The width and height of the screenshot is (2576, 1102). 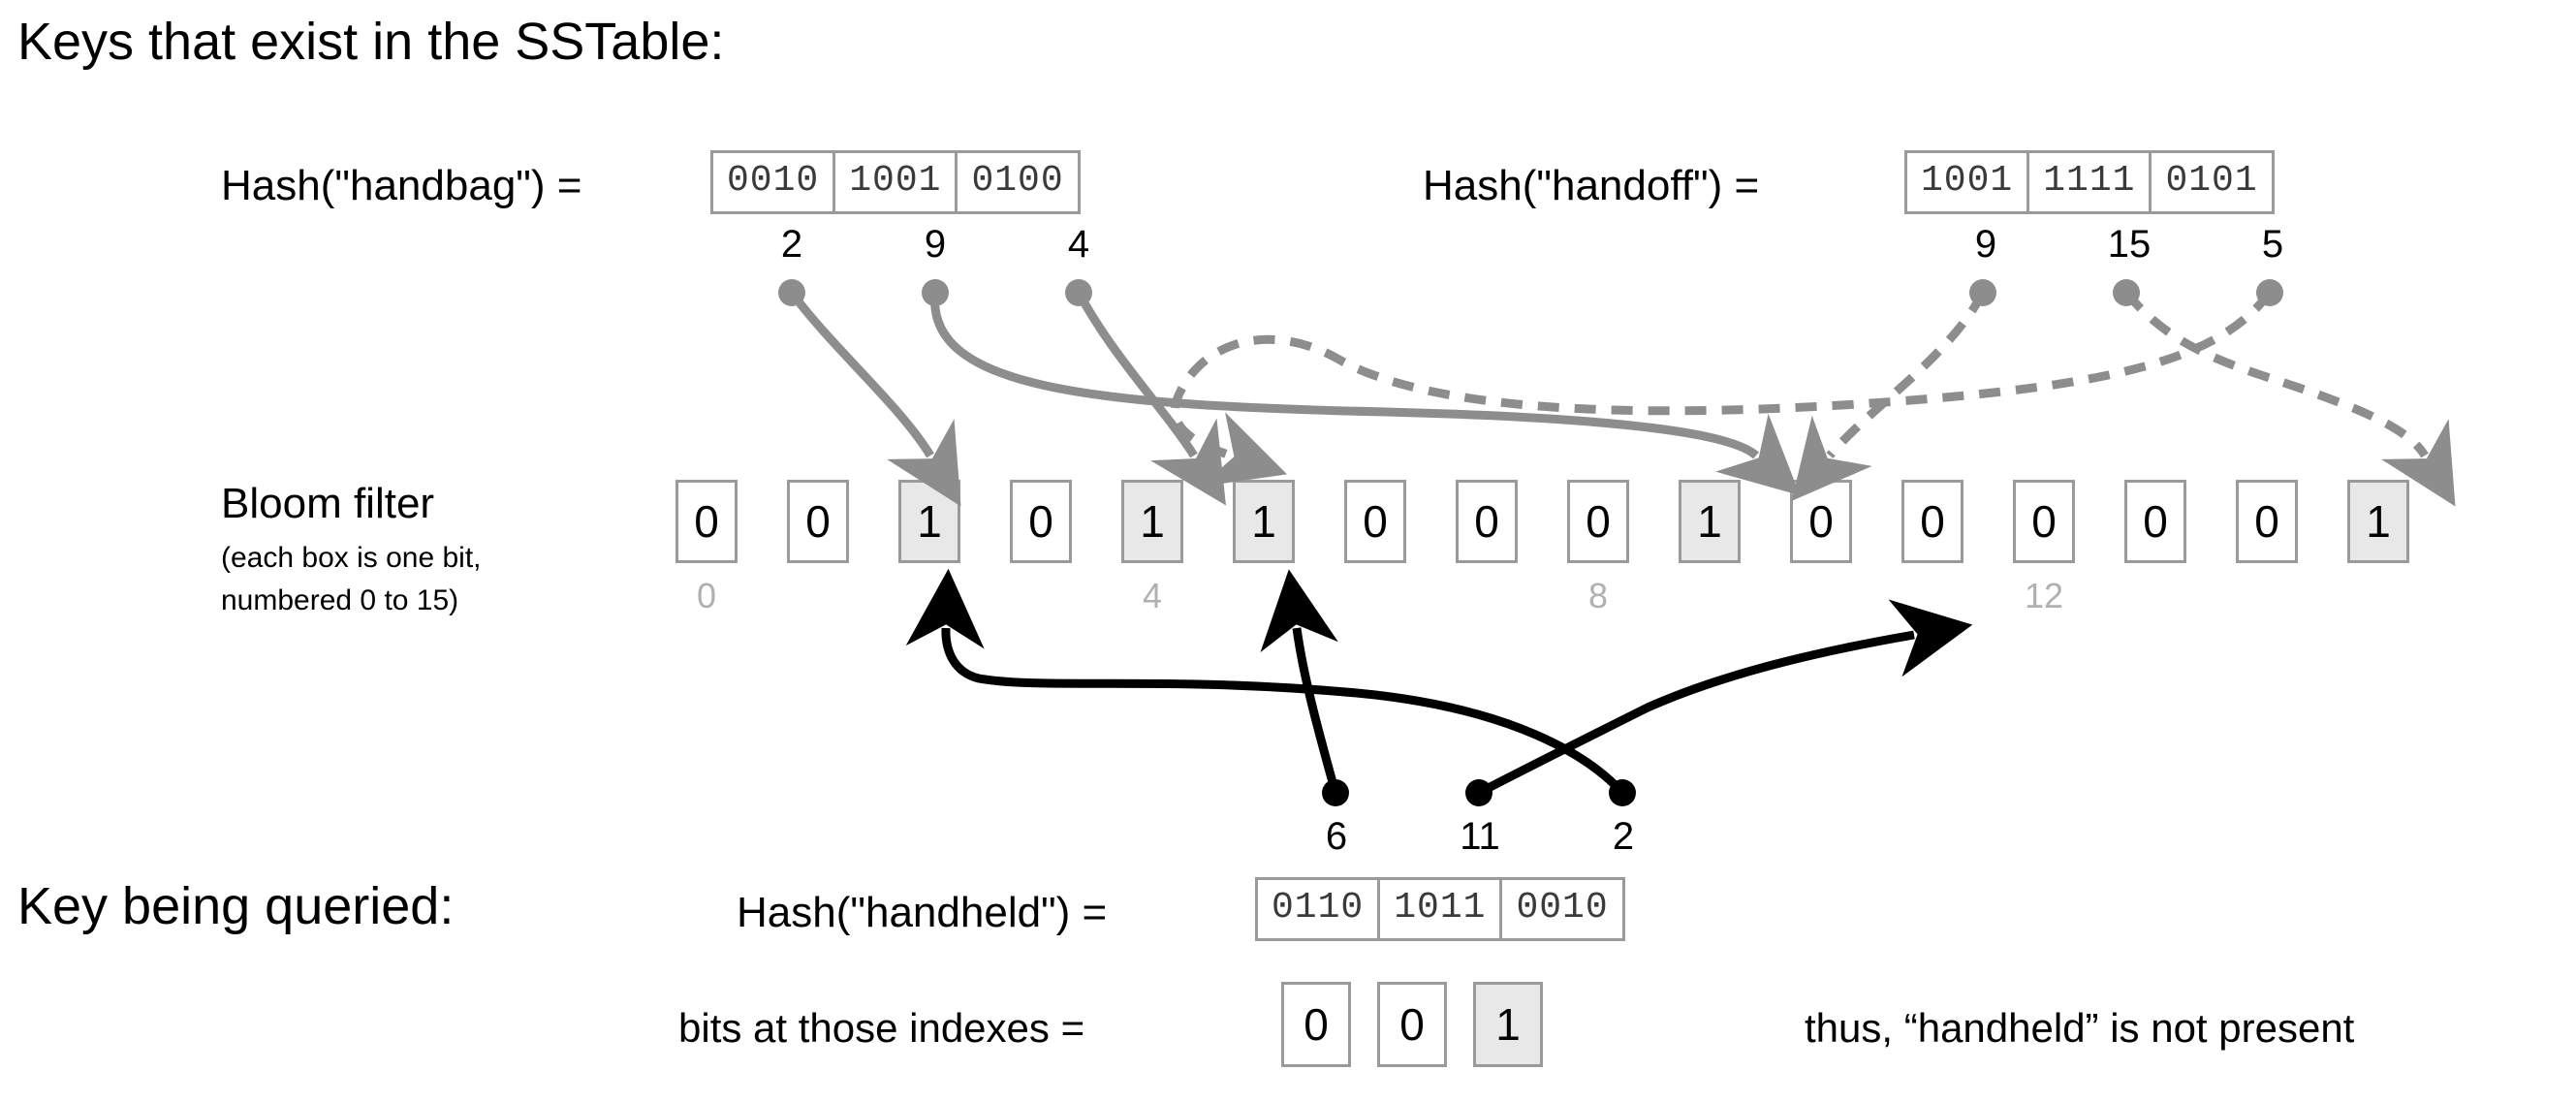 What do you see at coordinates (1336, 836) in the screenshot?
I see `query-index-label: 6` at bounding box center [1336, 836].